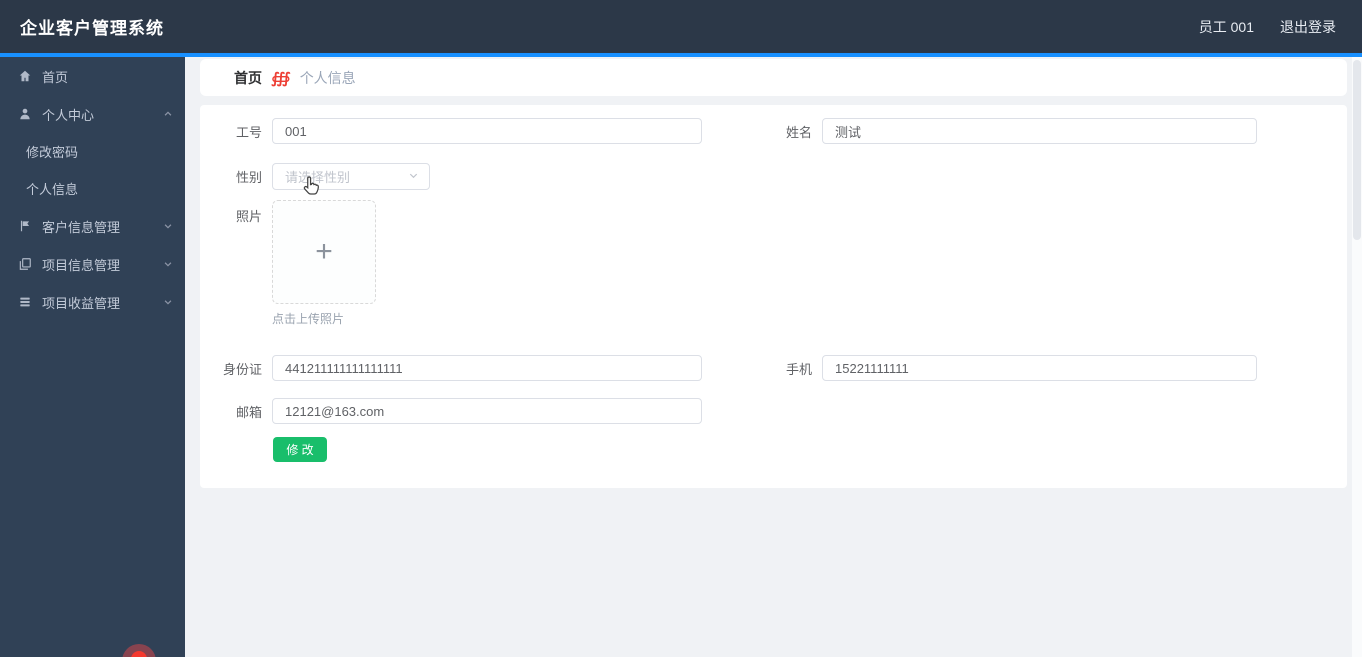 This screenshot has width=1362, height=657. Describe the element at coordinates (81, 265) in the screenshot. I see `sidebar-item-label: 项目信息管理` at that location.